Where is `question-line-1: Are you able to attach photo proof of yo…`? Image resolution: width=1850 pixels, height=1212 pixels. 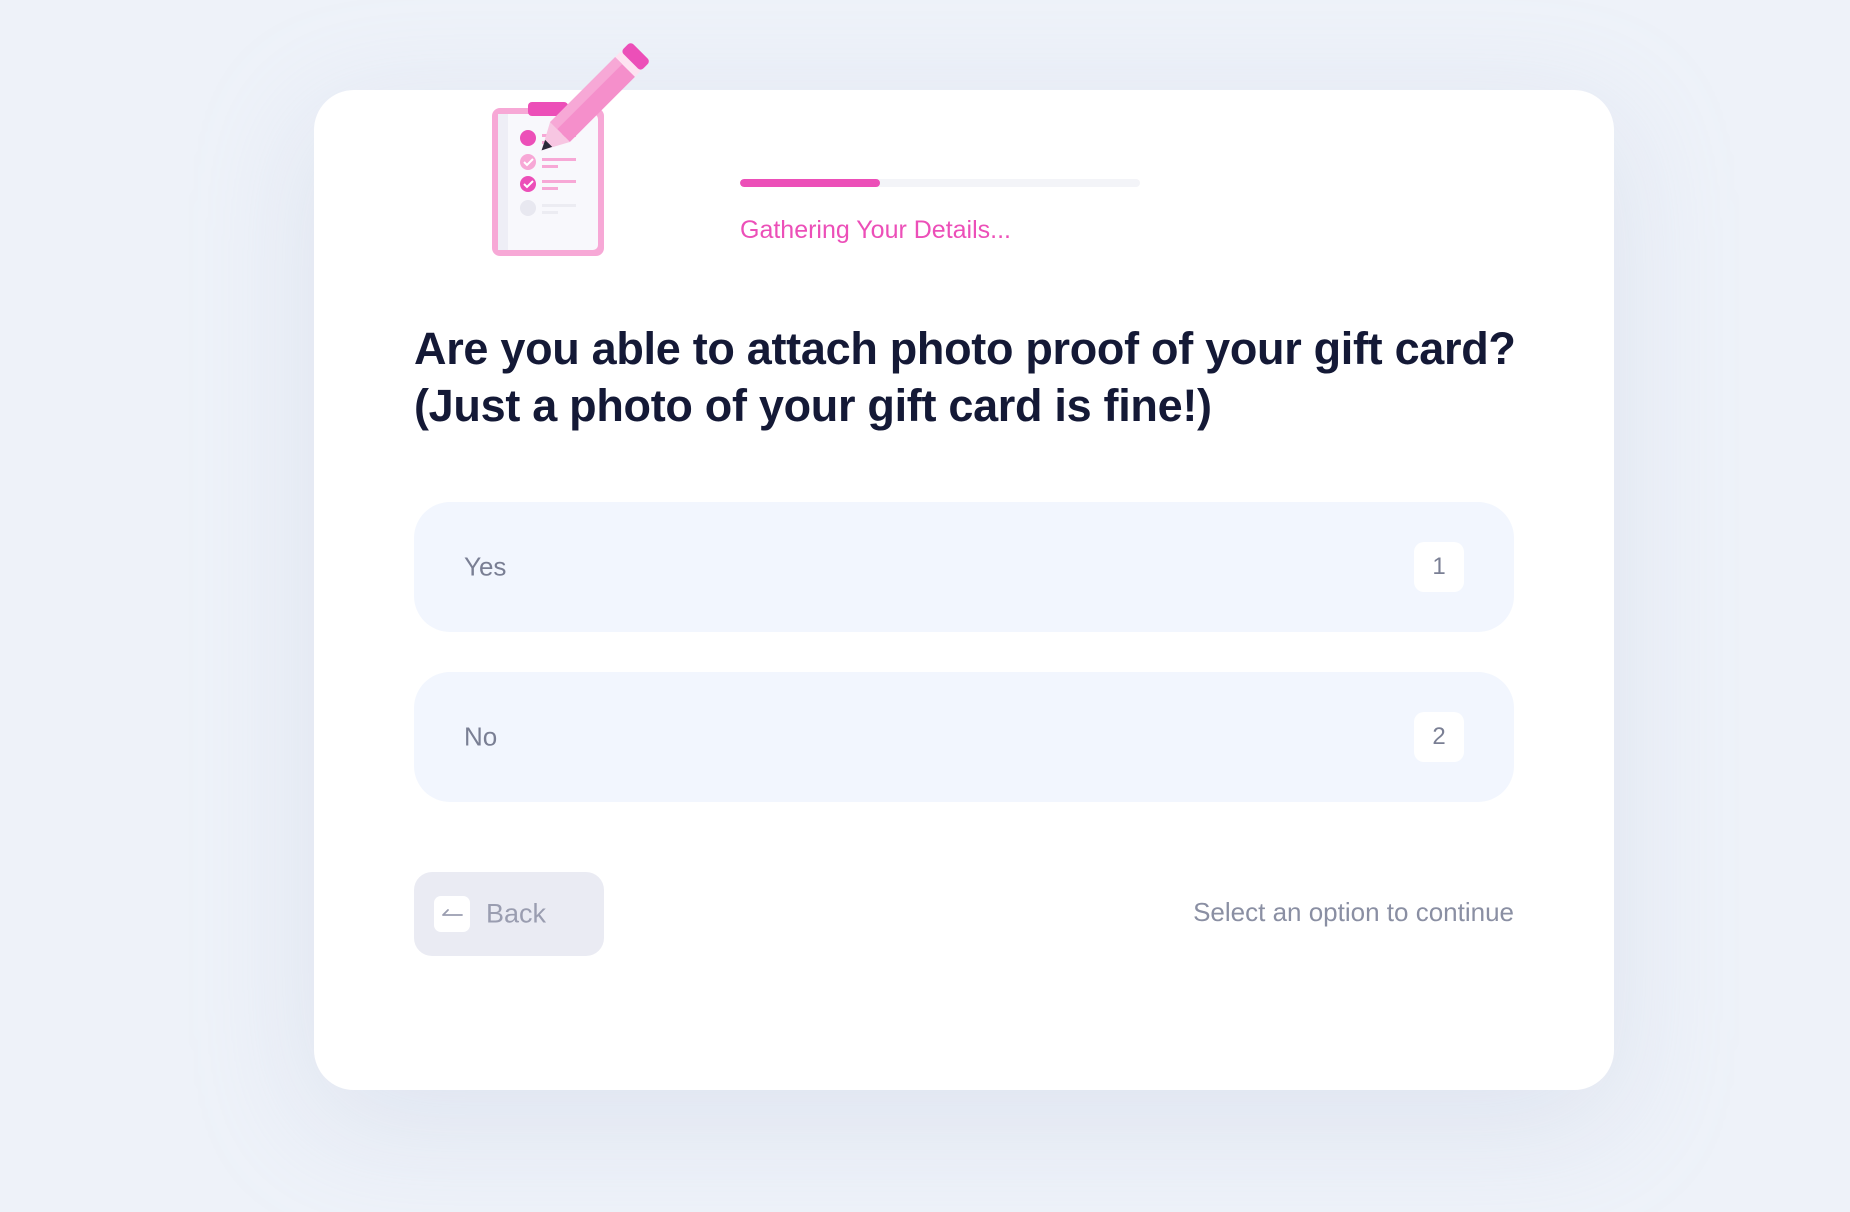 question-line-1: Are you able to attach photo proof of yo… is located at coordinates (965, 348).